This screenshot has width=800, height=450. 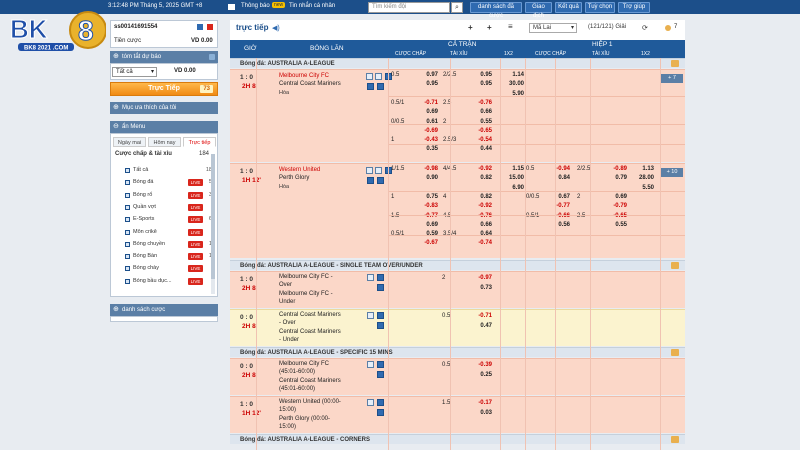 I want to click on notice-link: Thông báo, so click(x=255, y=6).